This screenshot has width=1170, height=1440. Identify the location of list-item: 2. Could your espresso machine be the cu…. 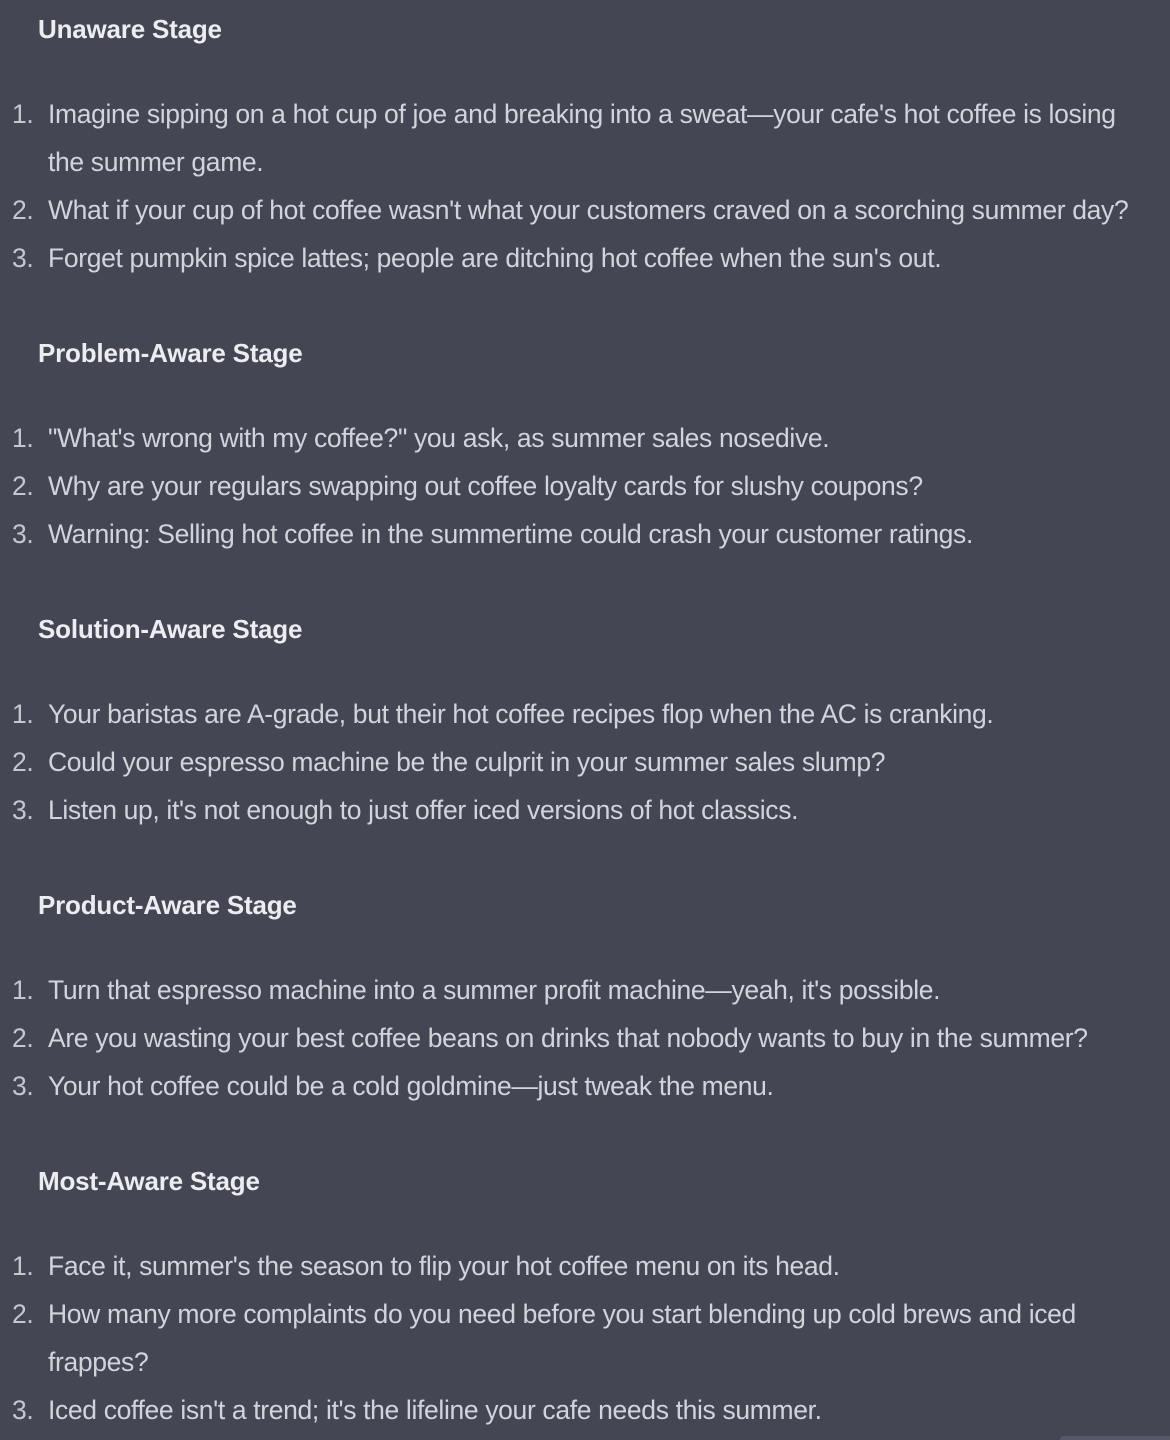
(585, 762).